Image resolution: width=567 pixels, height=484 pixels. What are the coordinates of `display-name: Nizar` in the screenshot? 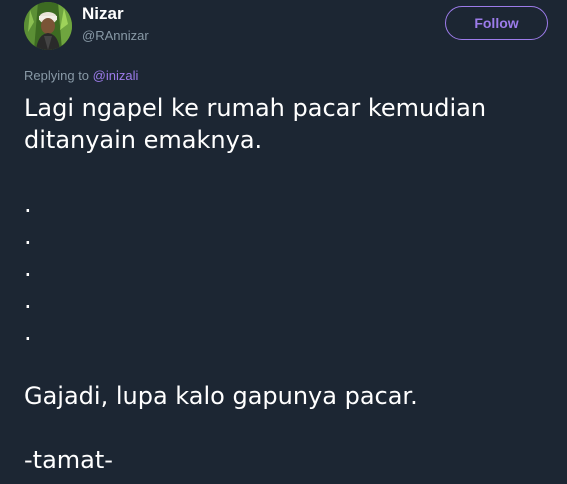 It's located at (103, 14).